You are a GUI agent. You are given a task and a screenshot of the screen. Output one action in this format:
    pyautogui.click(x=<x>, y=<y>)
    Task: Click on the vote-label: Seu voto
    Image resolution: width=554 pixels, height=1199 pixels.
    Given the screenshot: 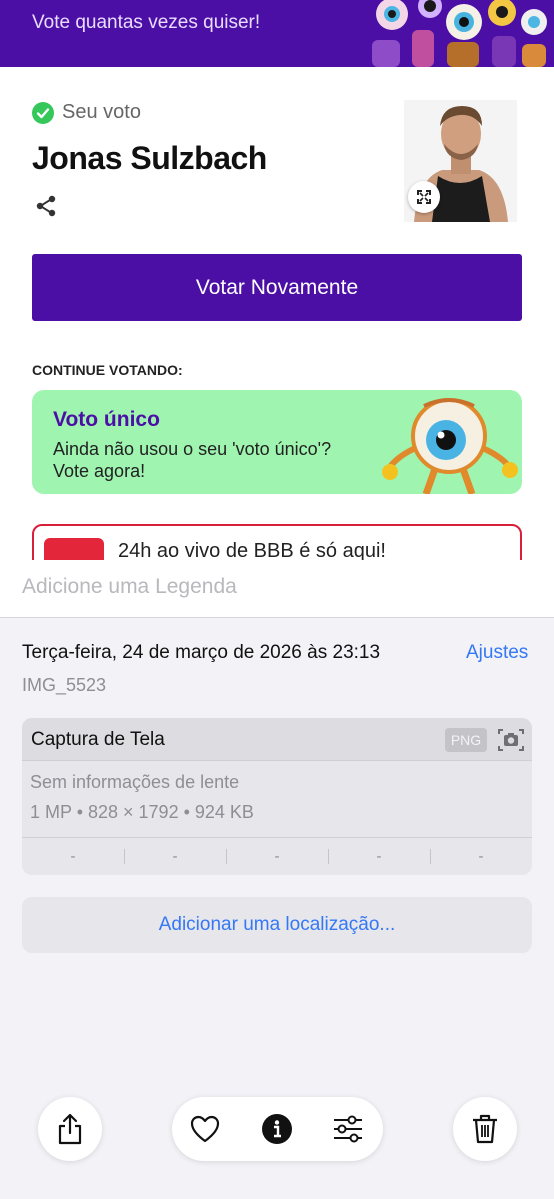 What is the action you would take?
    pyautogui.click(x=101, y=112)
    